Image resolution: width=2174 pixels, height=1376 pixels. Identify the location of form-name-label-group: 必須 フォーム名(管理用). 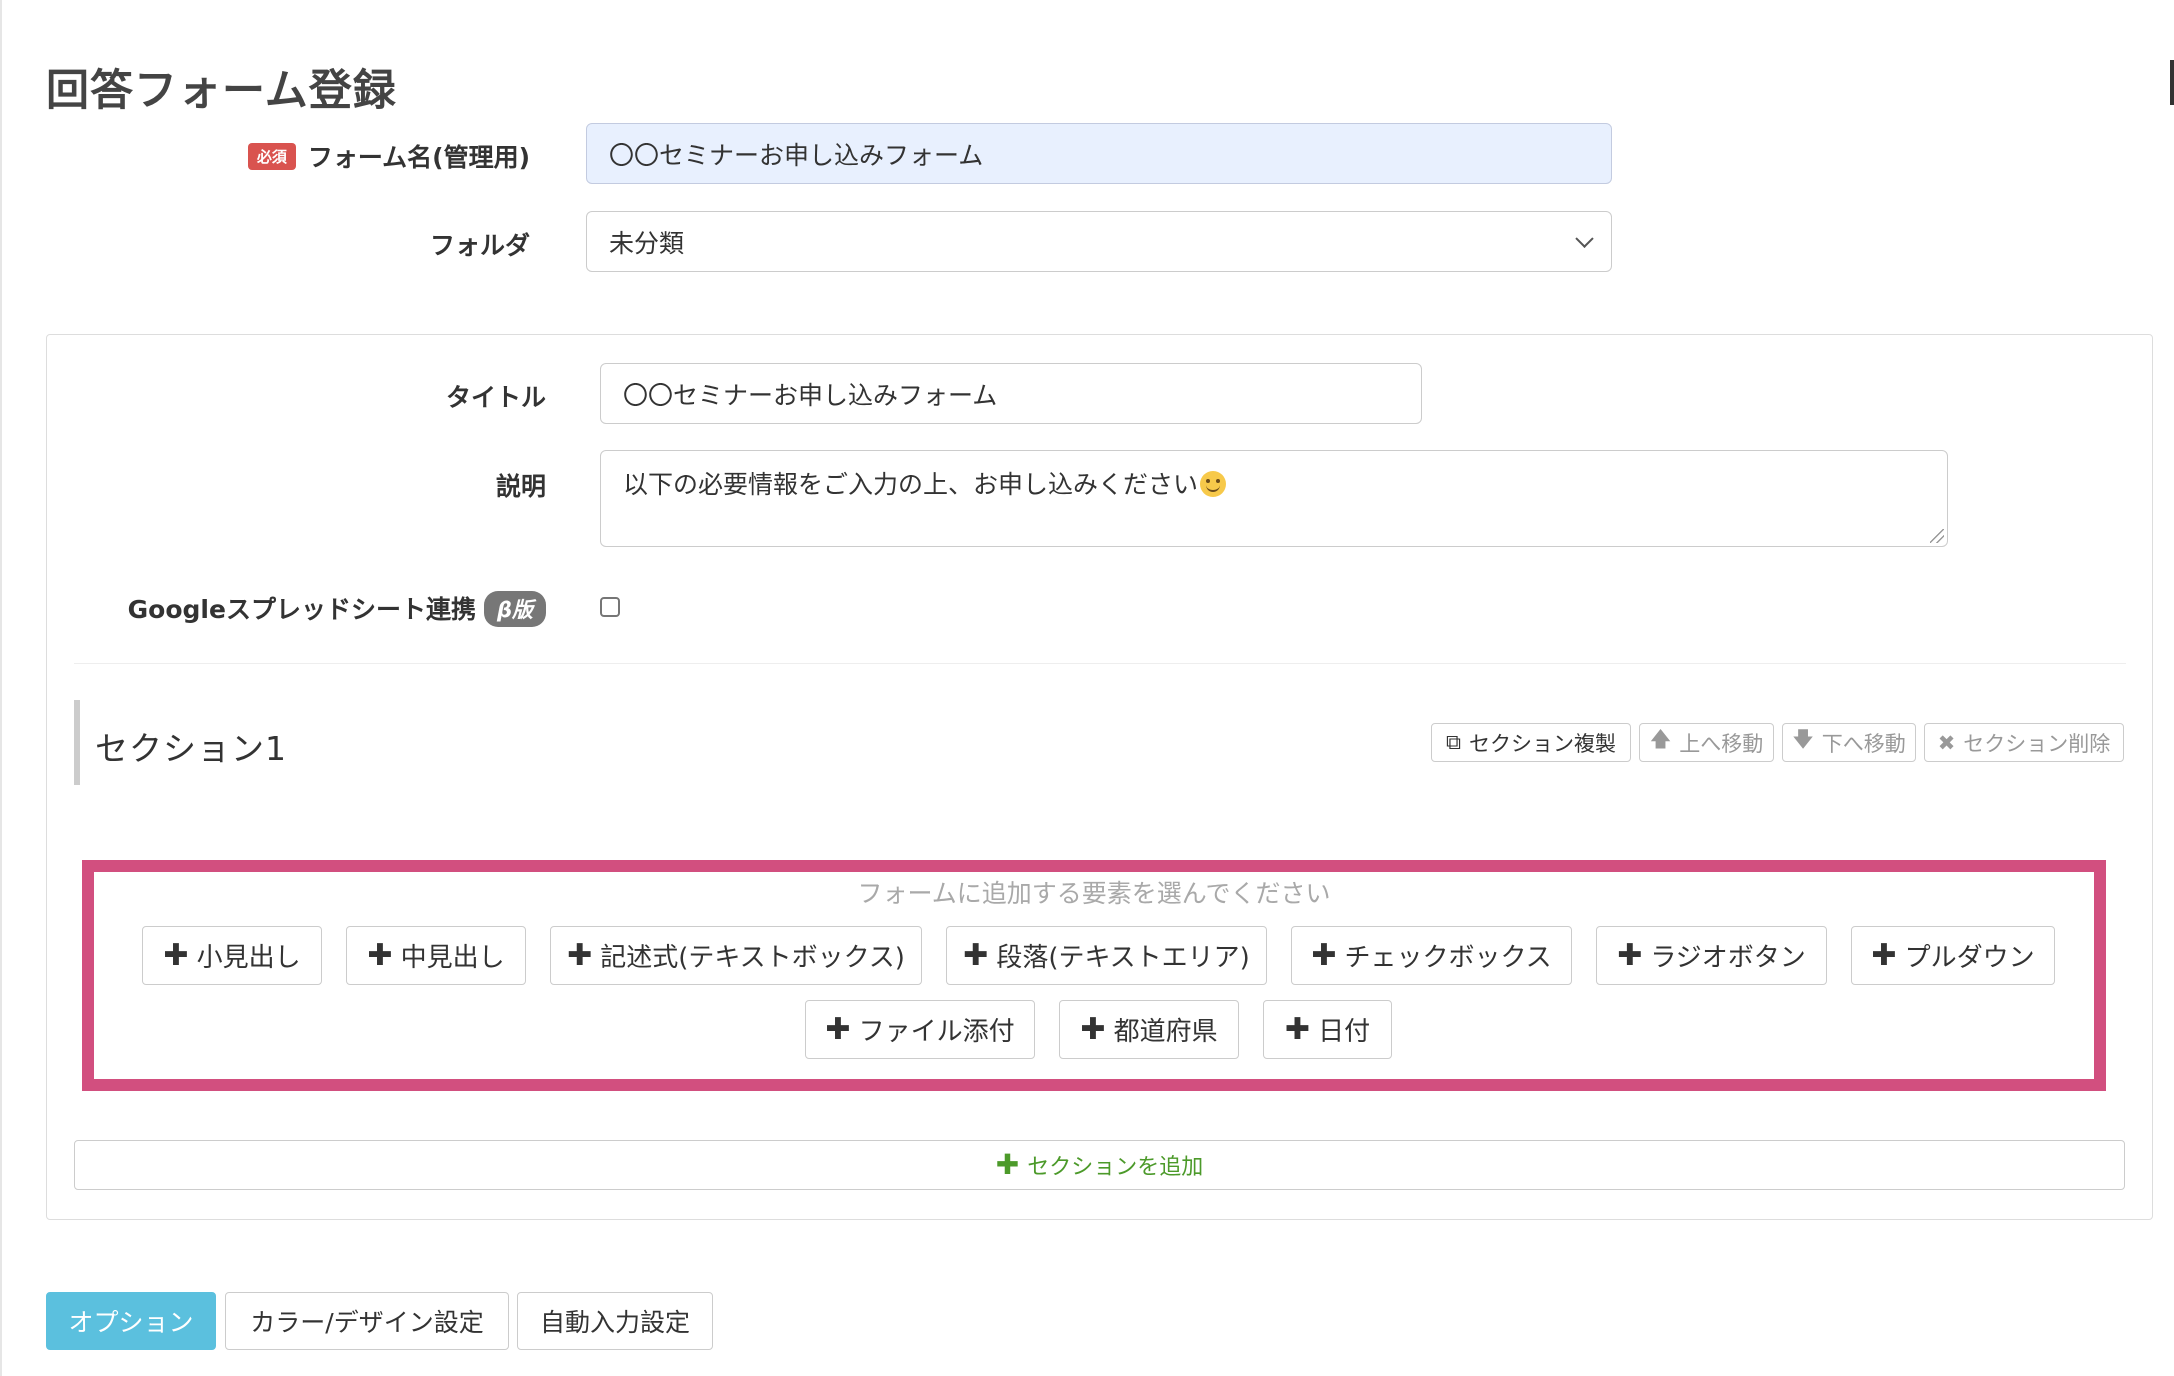
(388, 156).